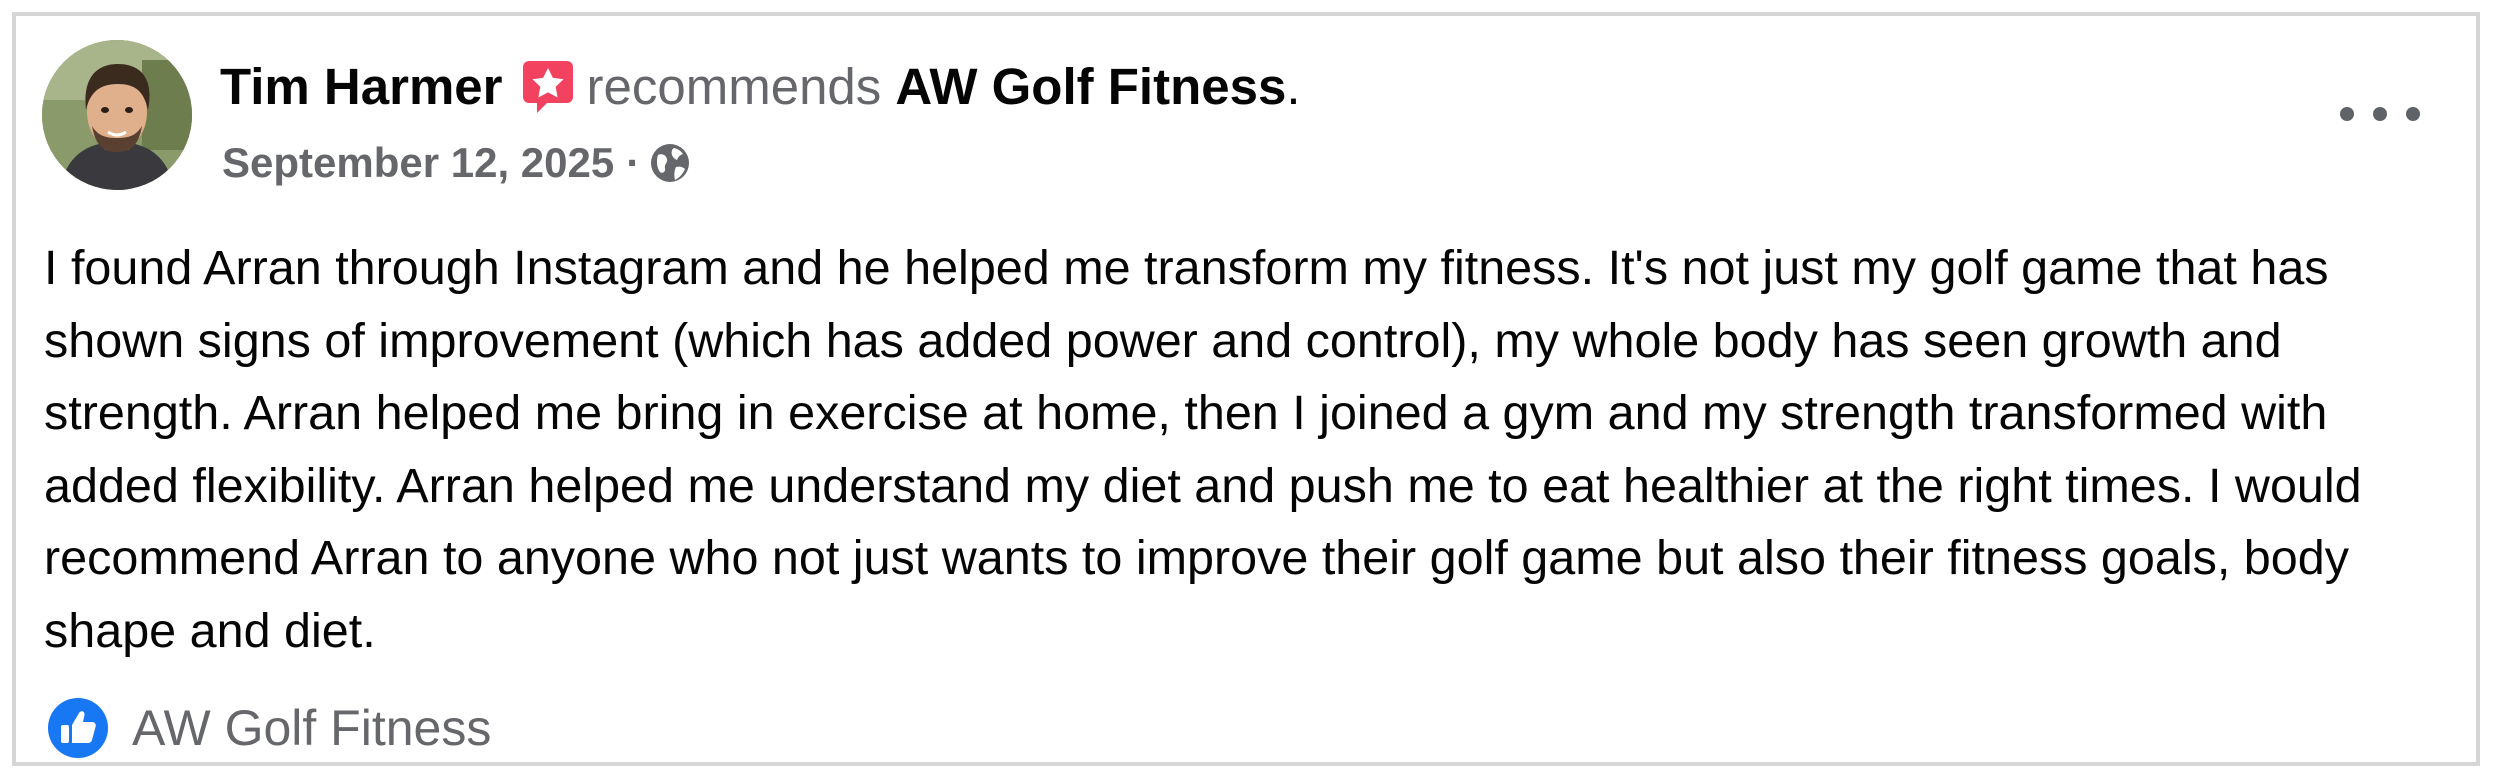  Describe the element at coordinates (548, 86) in the screenshot. I see `star-badge-icon` at that location.